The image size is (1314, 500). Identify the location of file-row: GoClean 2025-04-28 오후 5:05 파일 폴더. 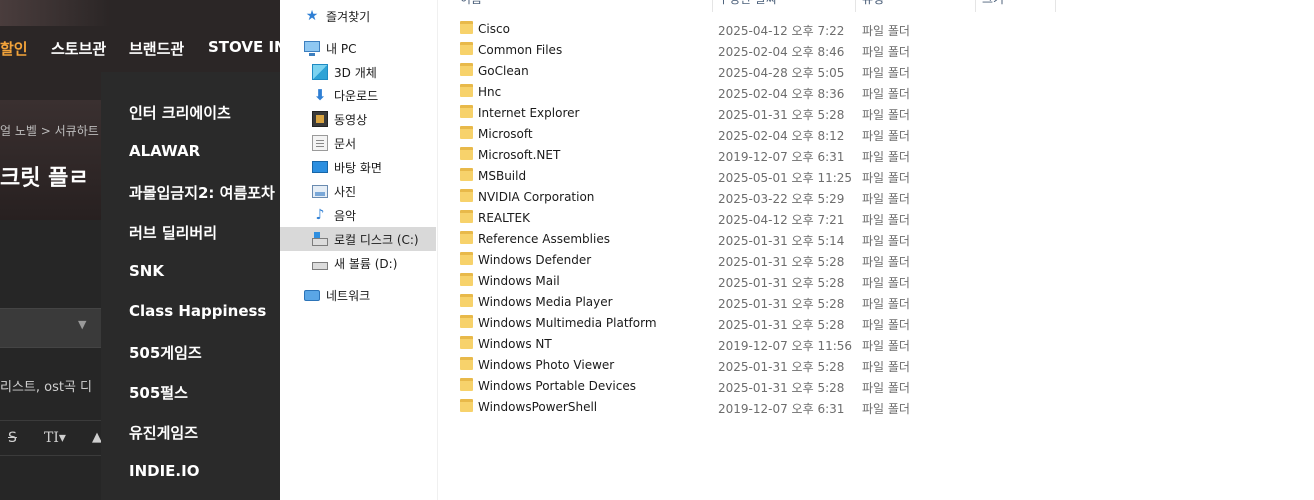
(691, 70).